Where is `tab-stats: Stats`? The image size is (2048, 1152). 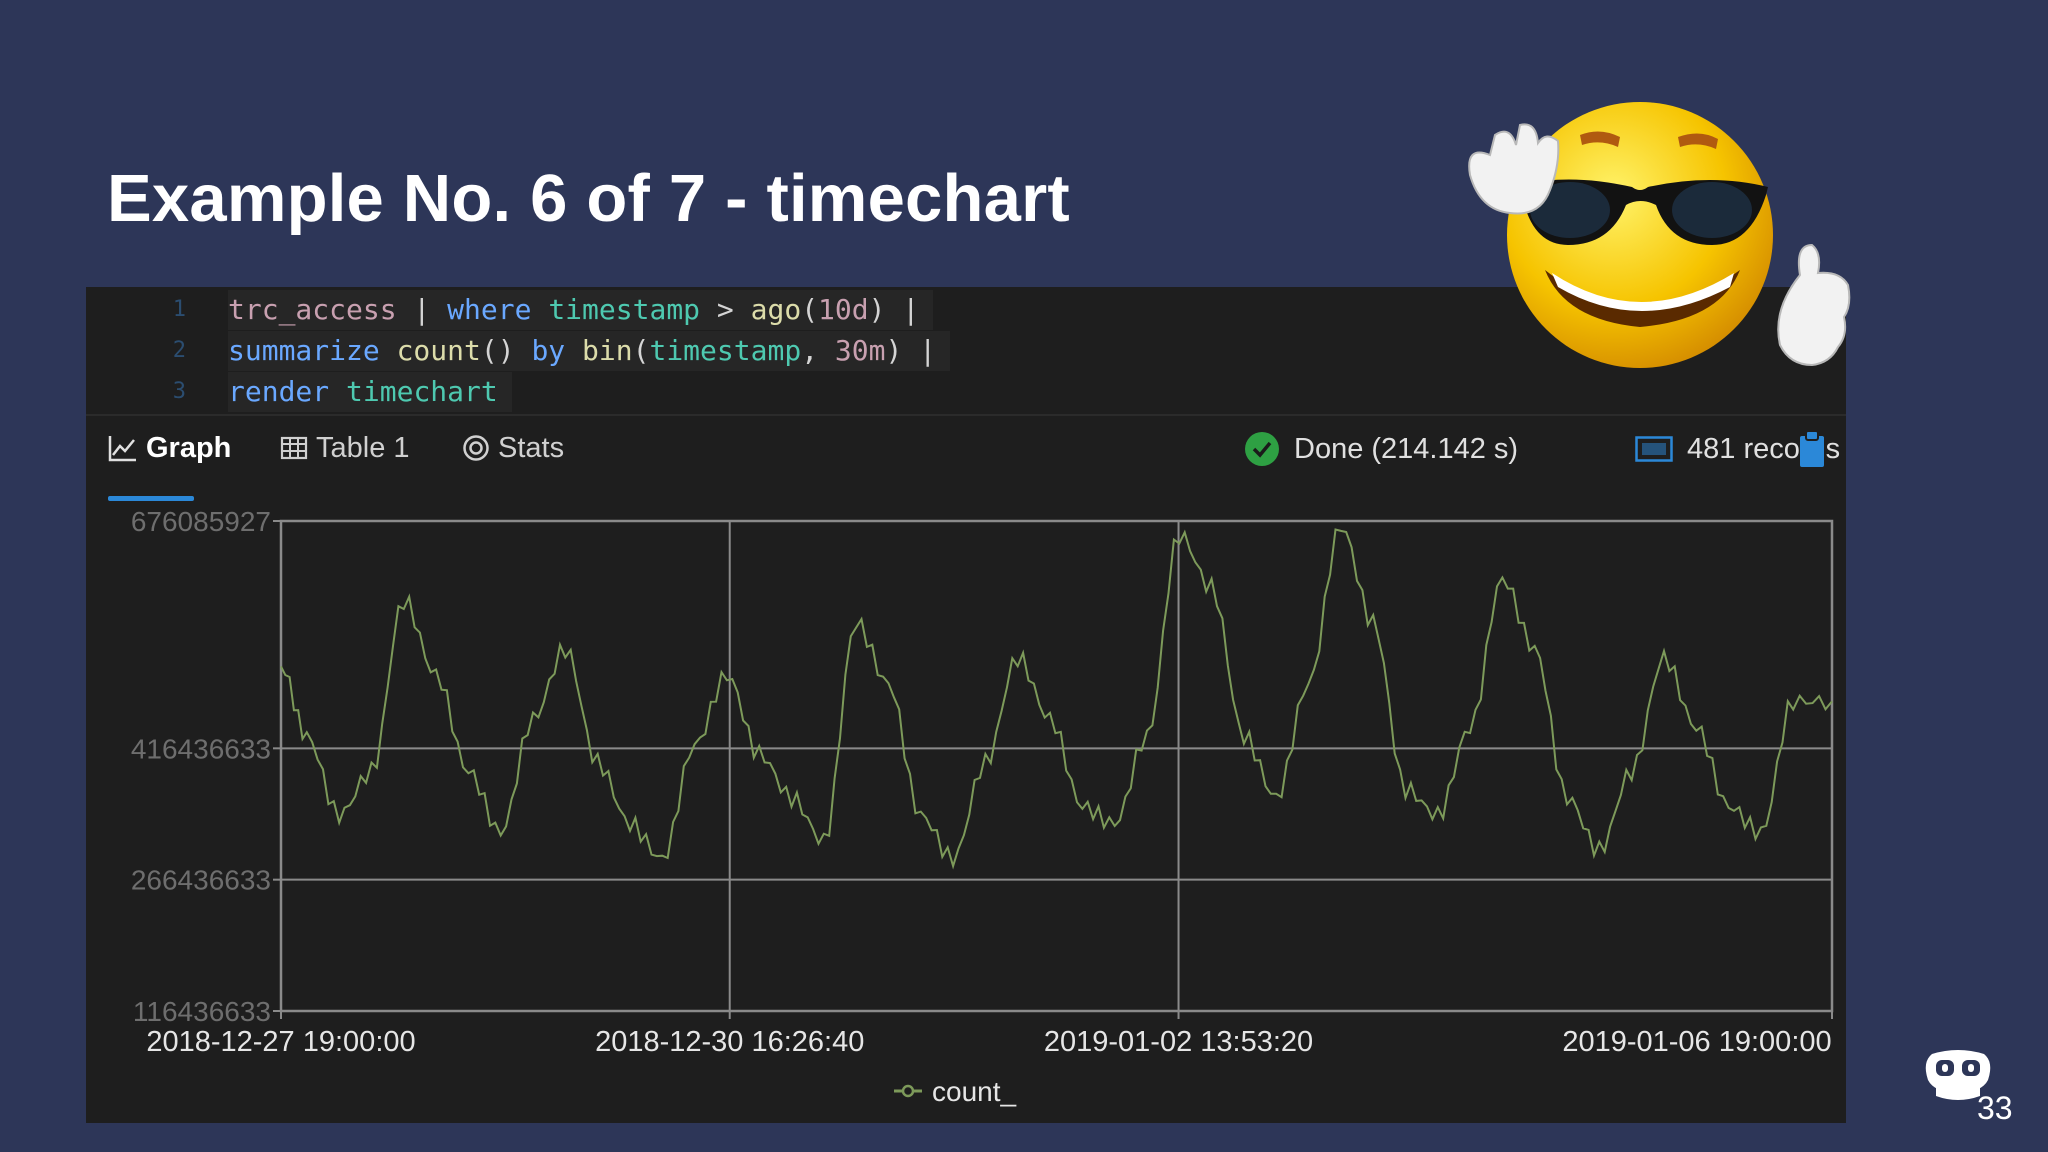
tab-stats: Stats is located at coordinates (513, 448).